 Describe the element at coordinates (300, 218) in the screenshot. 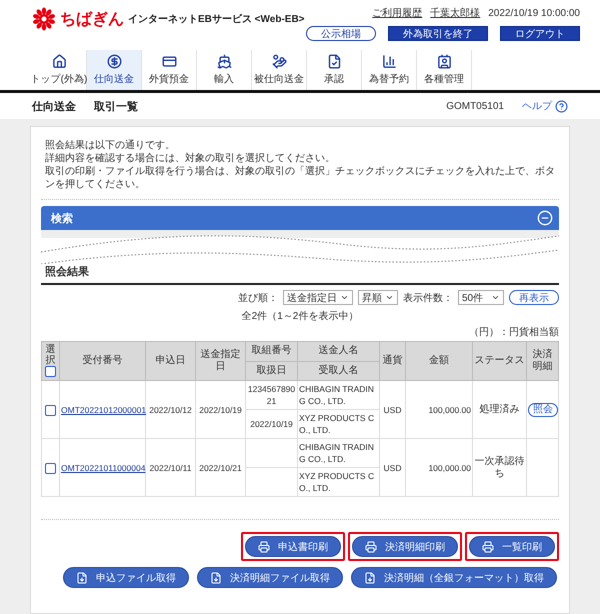

I see `search-panel-header: 検索` at that location.